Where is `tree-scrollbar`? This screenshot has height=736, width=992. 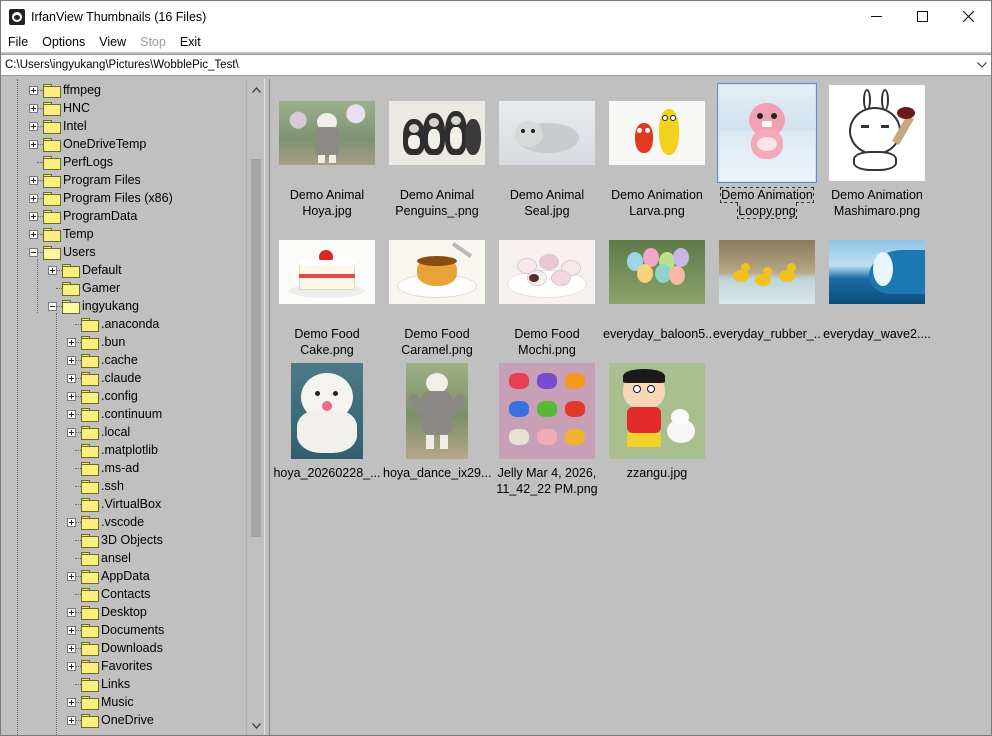 tree-scrollbar is located at coordinates (255, 407).